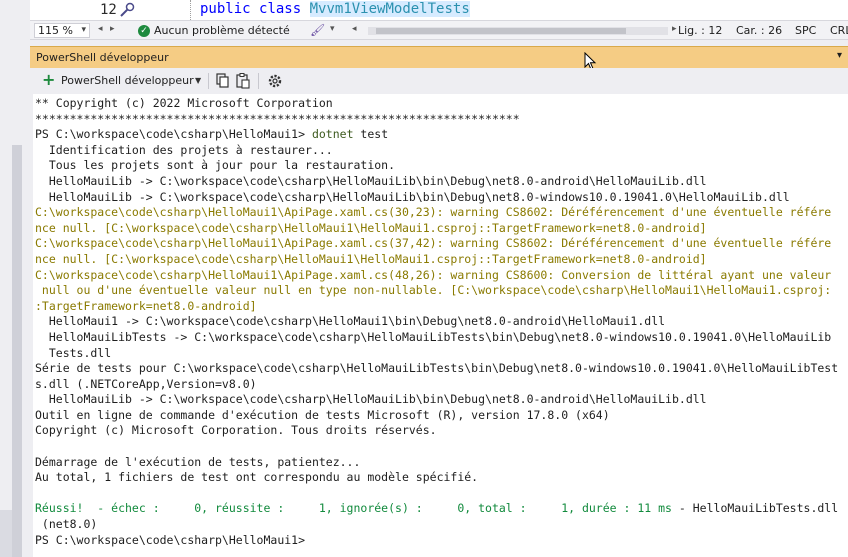  What do you see at coordinates (317, 30) in the screenshot?
I see `code-cleanup-icon: 🖌` at bounding box center [317, 30].